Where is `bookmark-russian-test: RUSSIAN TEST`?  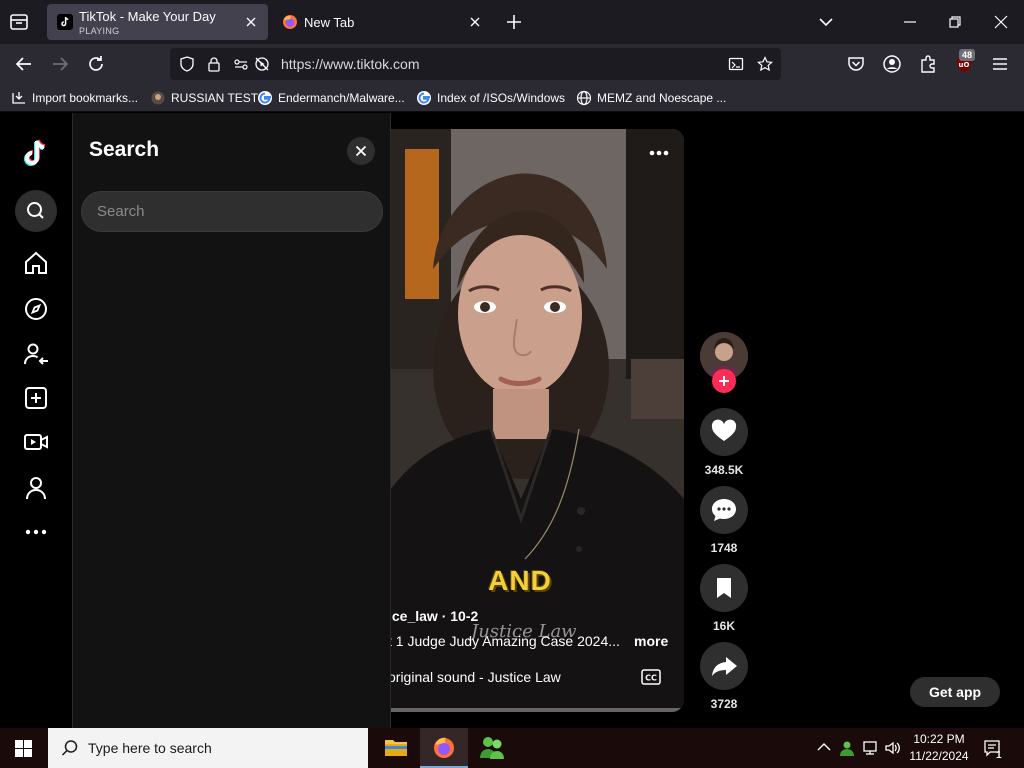 bookmark-russian-test: RUSSIAN TEST is located at coordinates (204, 98).